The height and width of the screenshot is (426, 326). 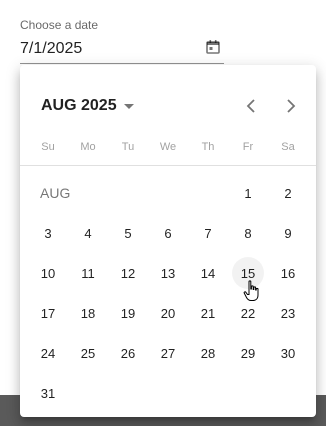 I want to click on day-cell: 22, so click(x=248, y=313).